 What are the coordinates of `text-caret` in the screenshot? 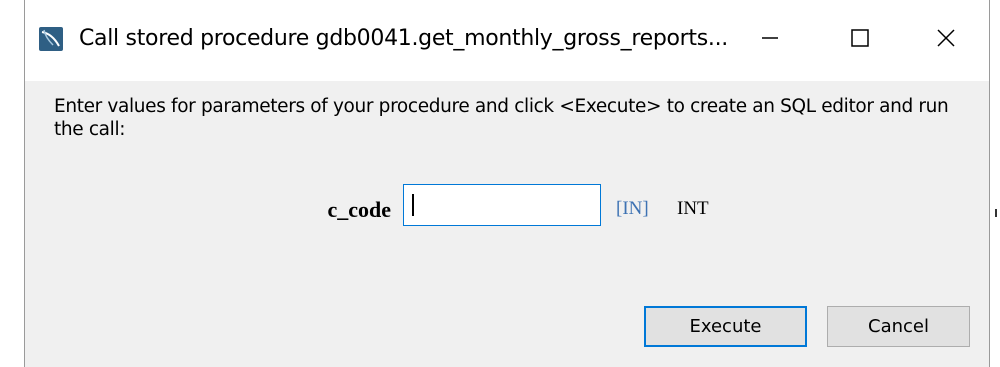 It's located at (413, 205).